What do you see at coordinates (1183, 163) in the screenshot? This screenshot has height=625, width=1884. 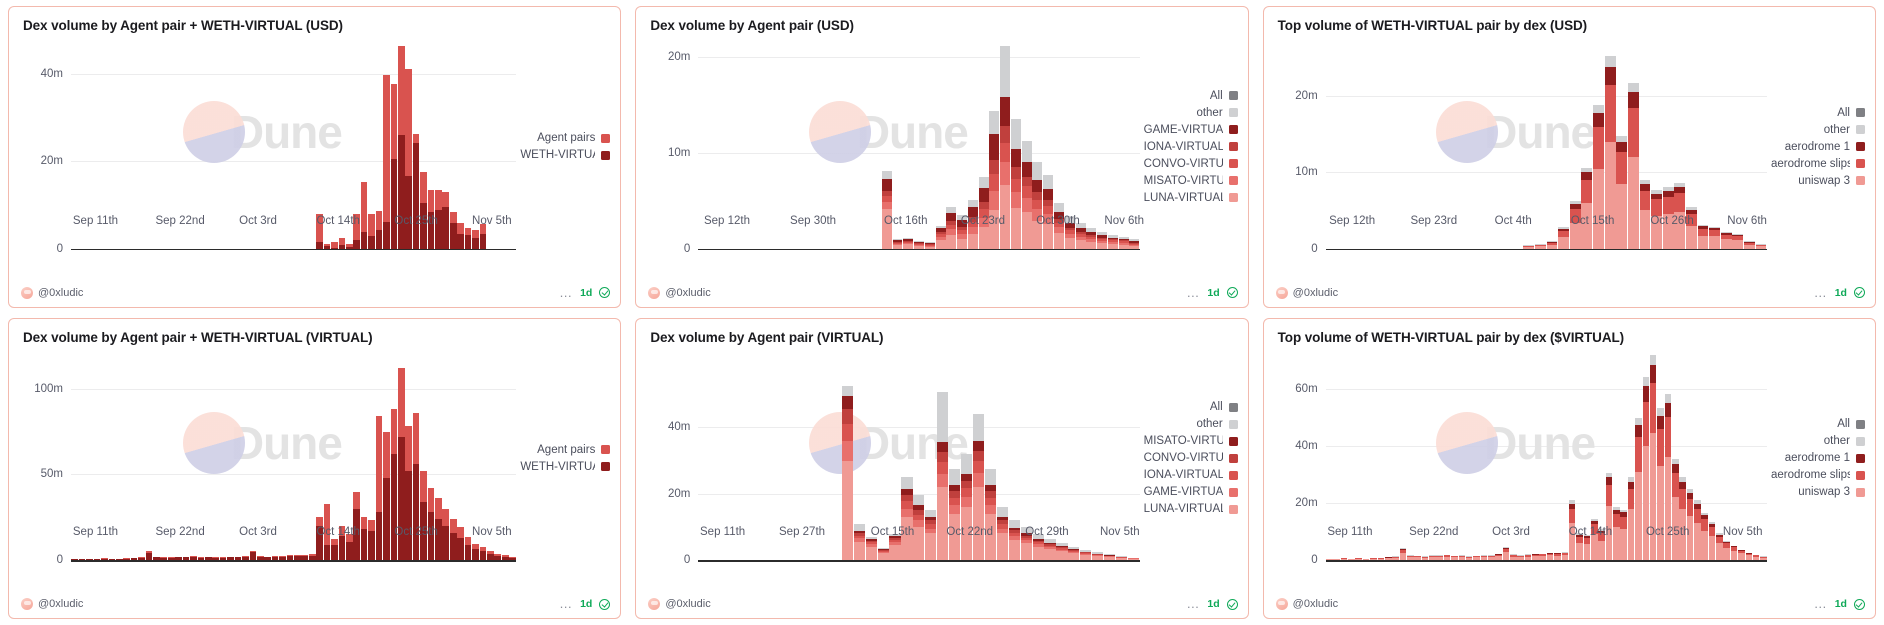 I see `legend-item-label: CONVO-VIRTUAL` at bounding box center [1183, 163].